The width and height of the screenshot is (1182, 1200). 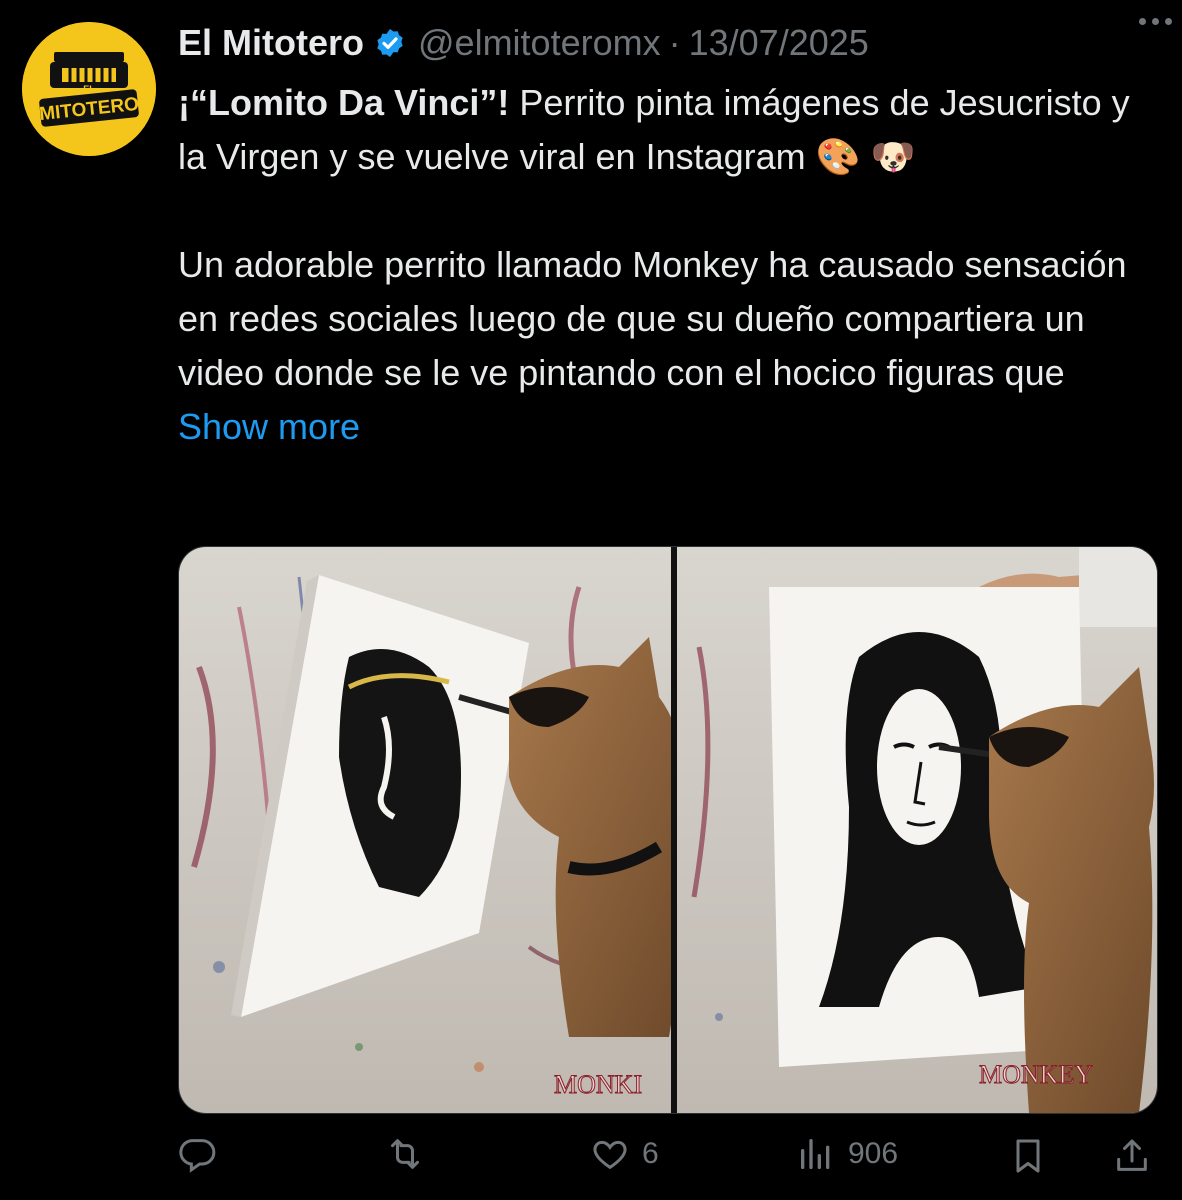 What do you see at coordinates (610, 1155) in the screenshot?
I see `like-icon` at bounding box center [610, 1155].